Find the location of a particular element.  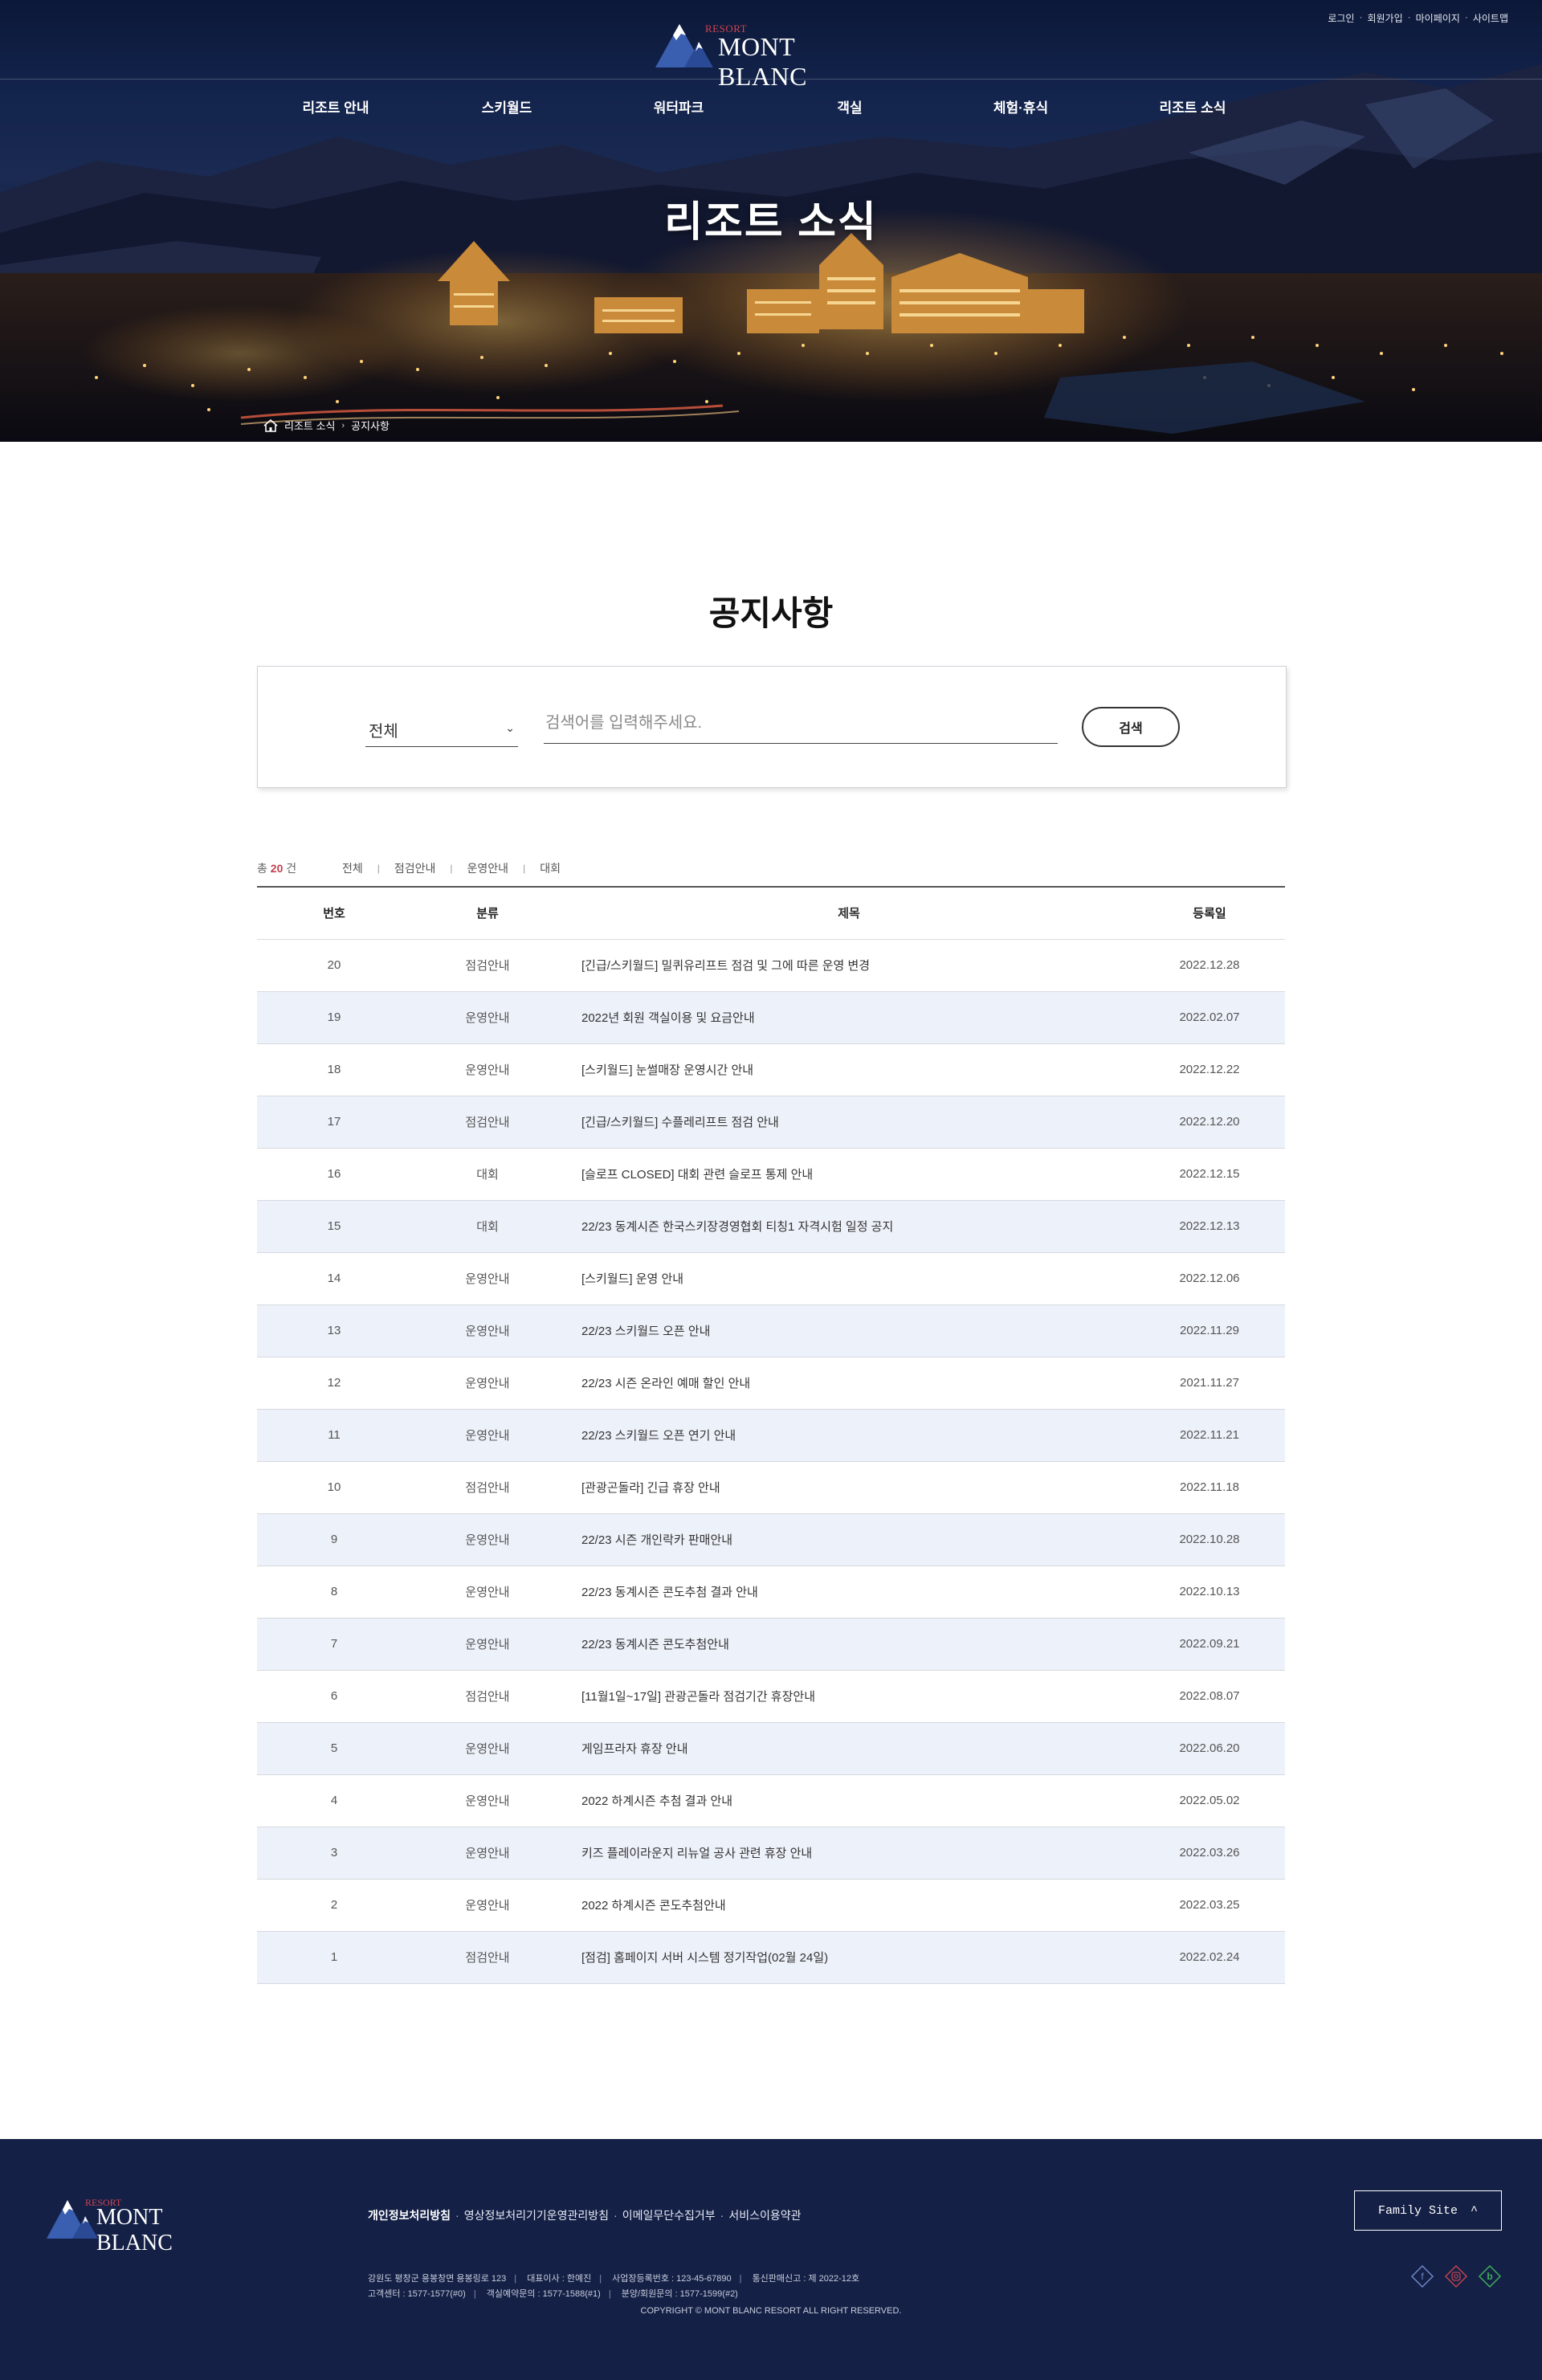

table-row: 19 운영안내 2022년 회원 객실이용 및 요금안내 2022.02.07 is located at coordinates (771, 1017).